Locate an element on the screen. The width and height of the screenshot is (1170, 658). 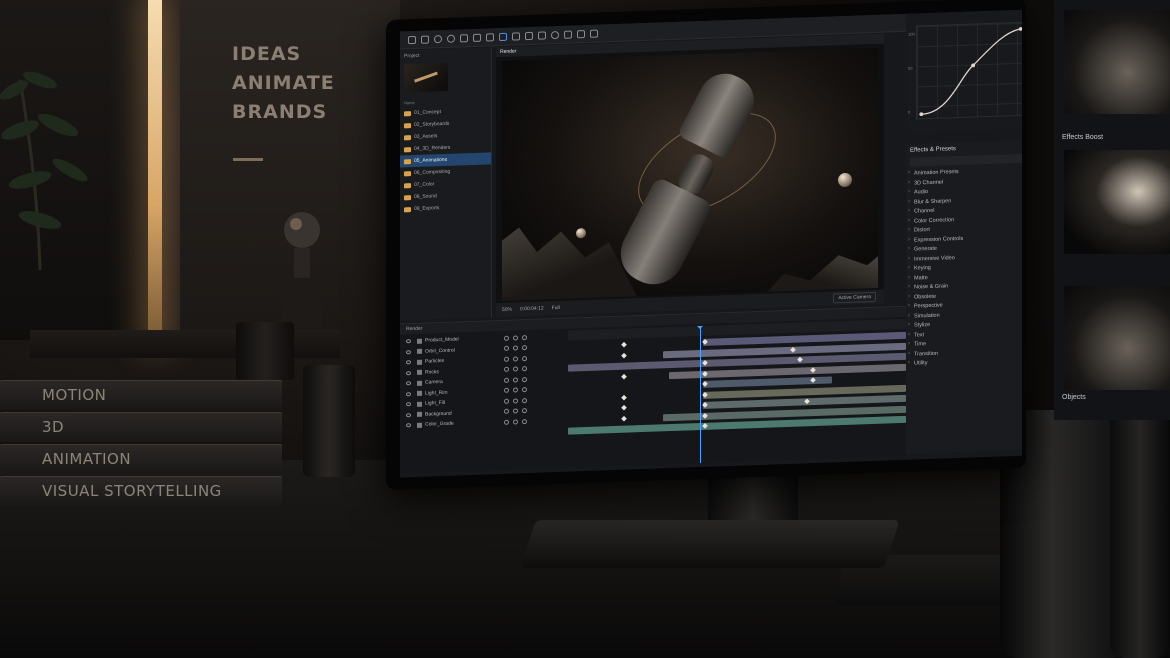
home-icon is located at coordinates (412, 39).